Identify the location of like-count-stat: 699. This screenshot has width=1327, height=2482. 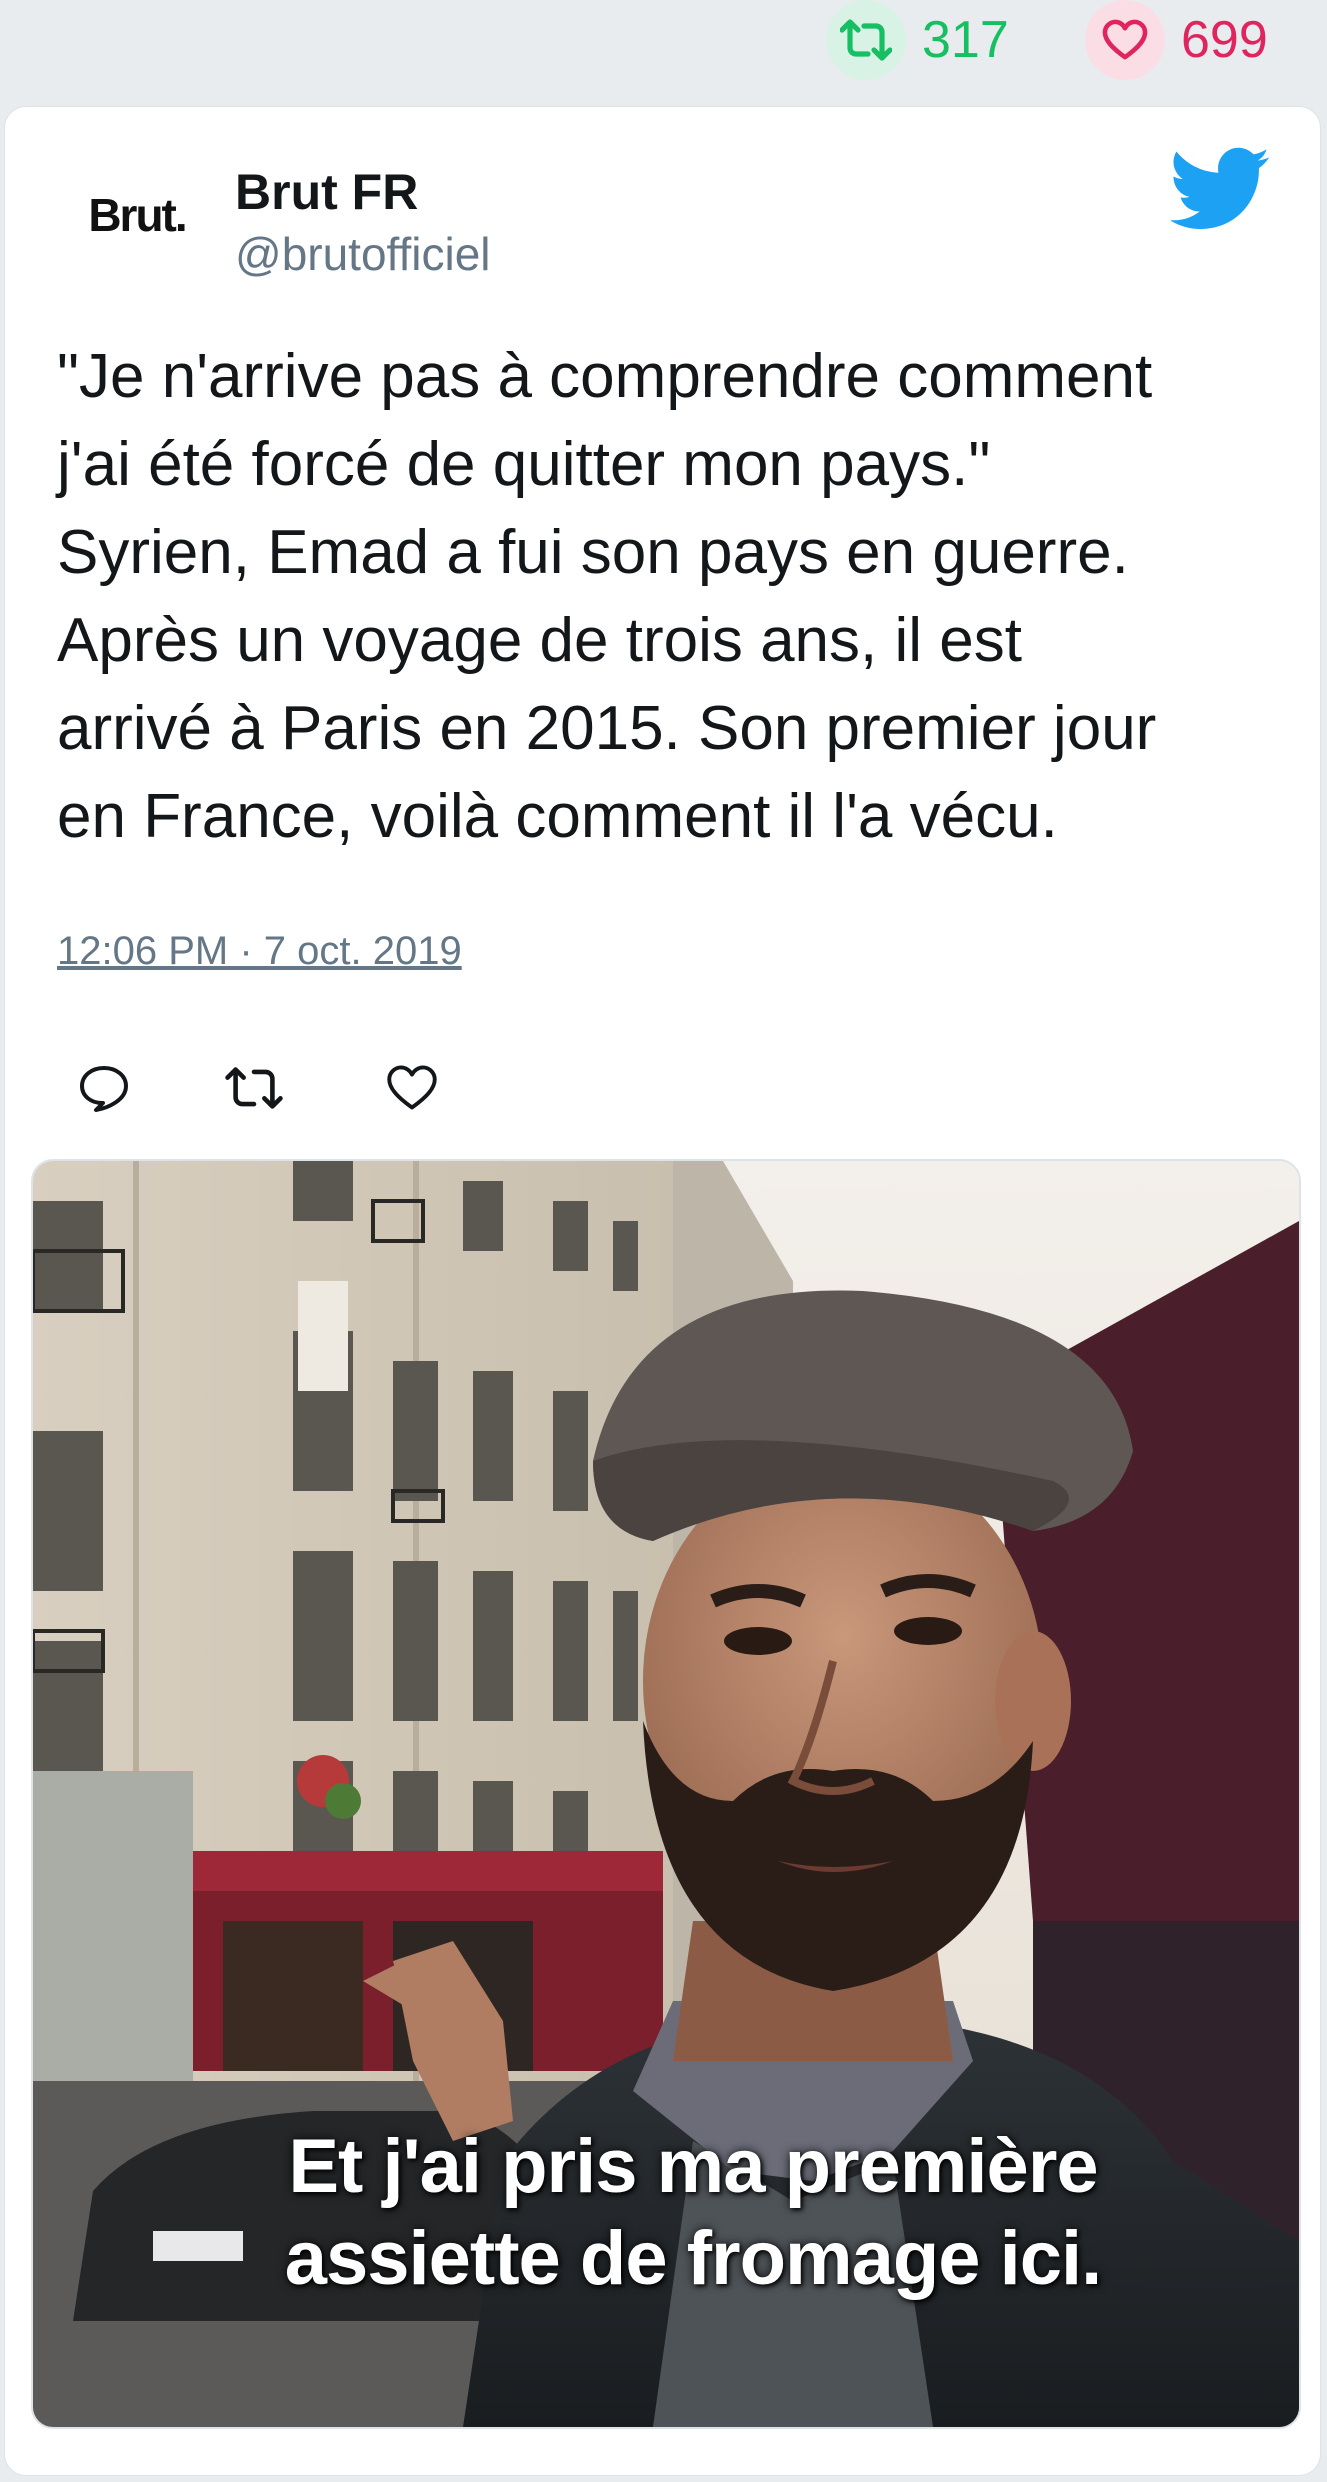
(1176, 40).